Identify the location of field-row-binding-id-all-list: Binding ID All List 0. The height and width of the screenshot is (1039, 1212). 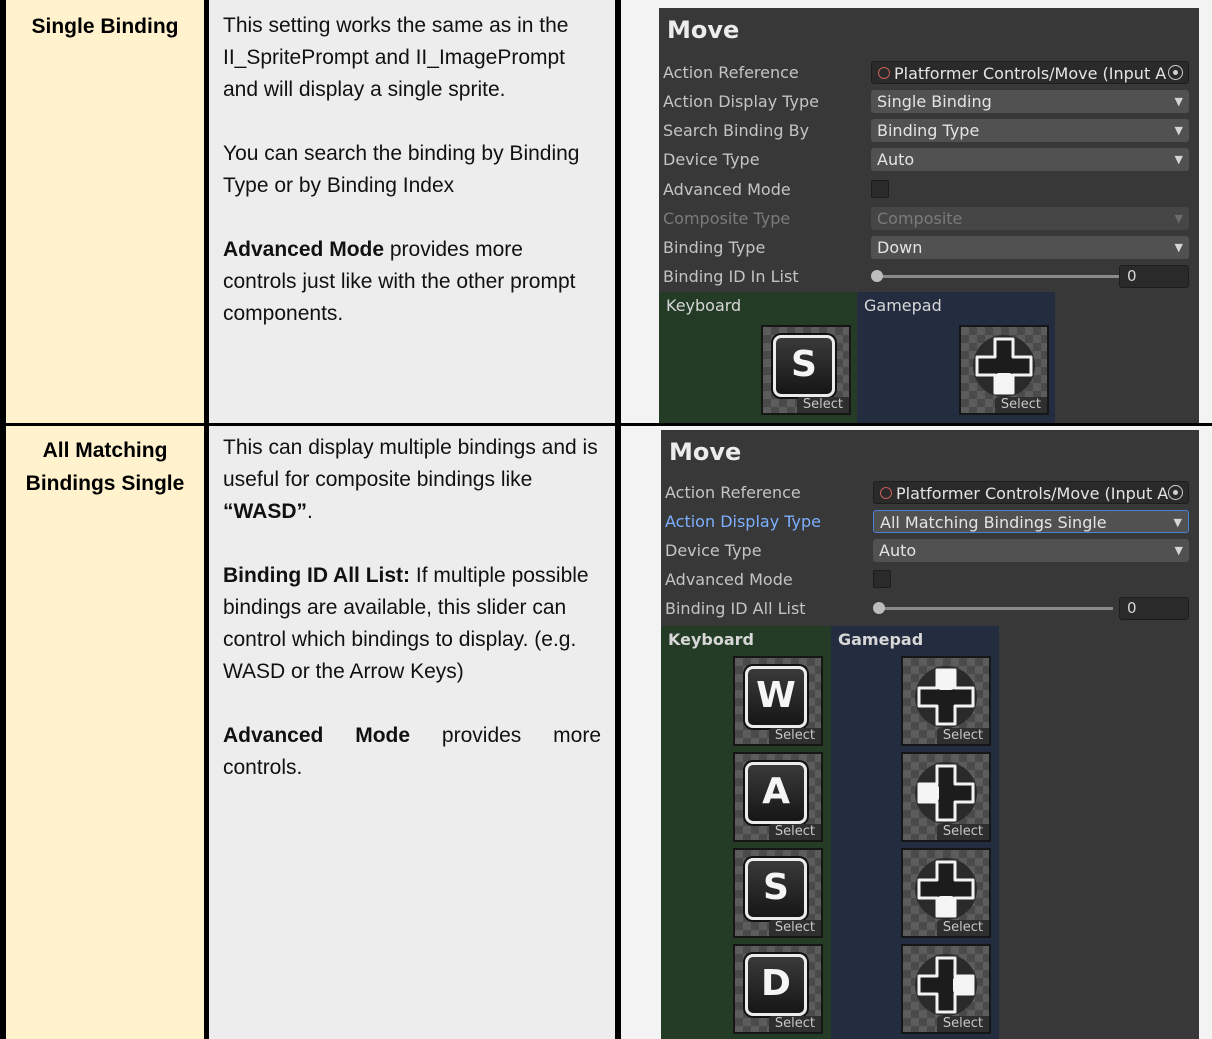
(930, 609).